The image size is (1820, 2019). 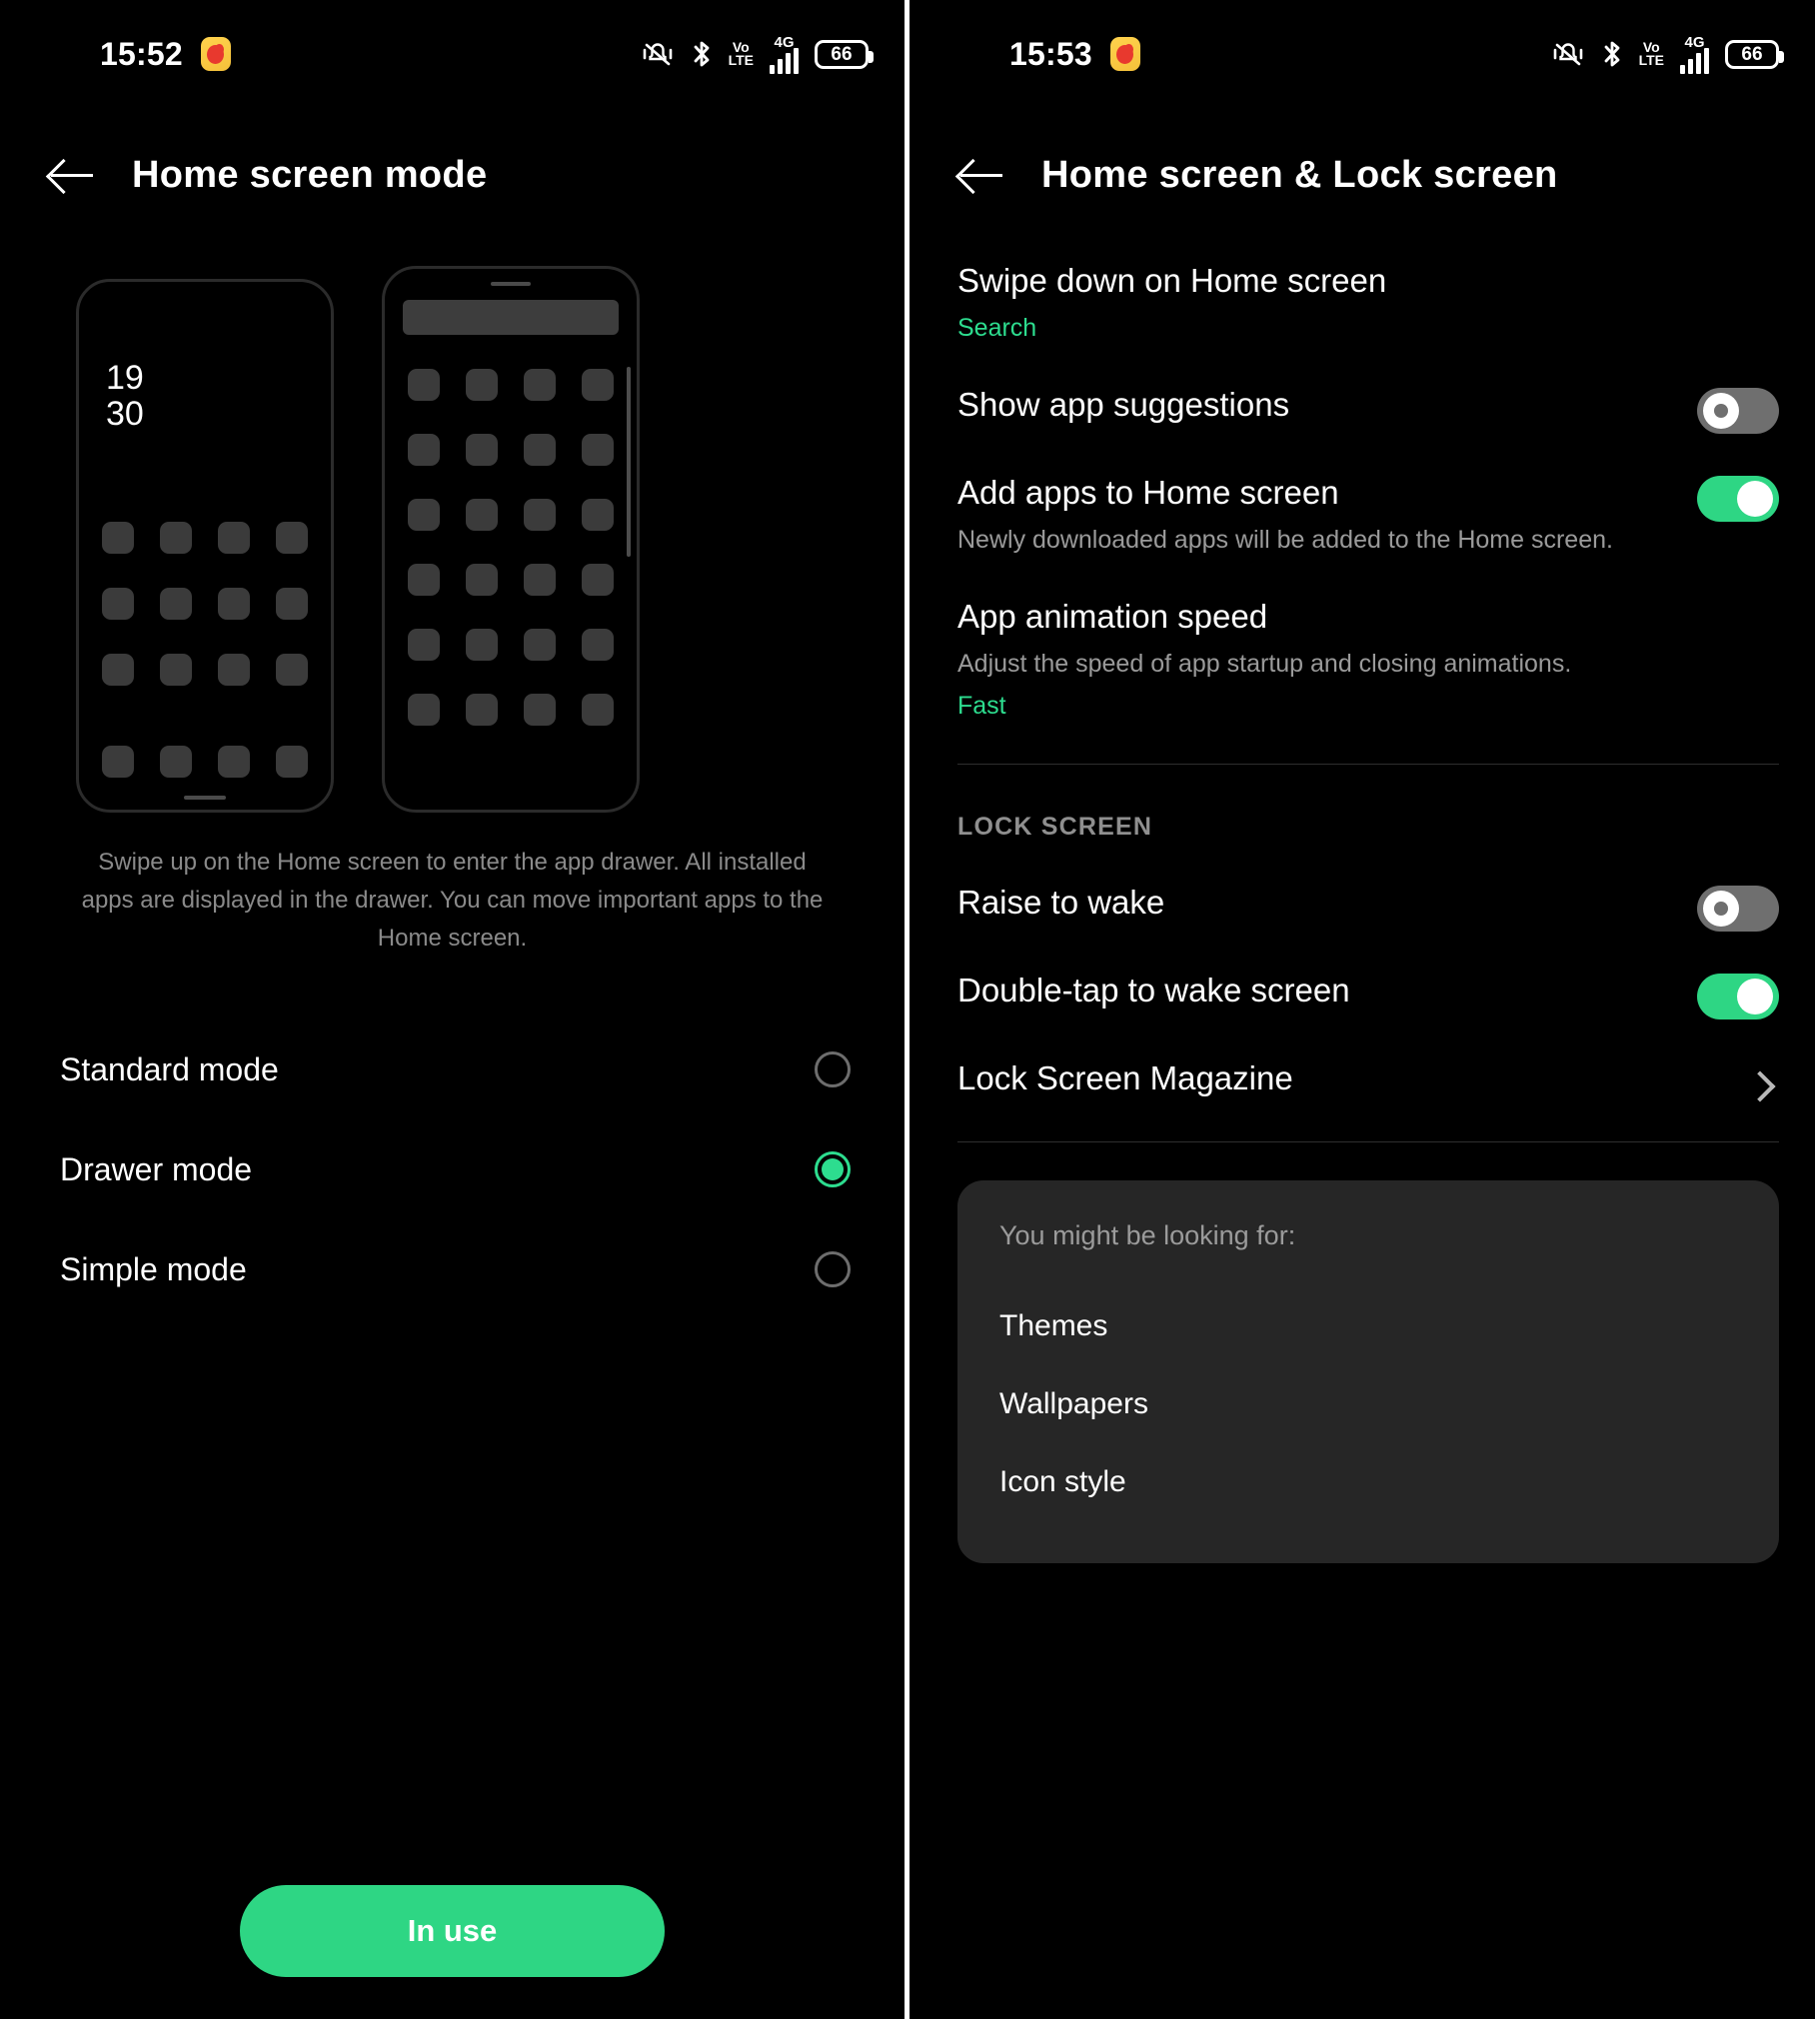 I want to click on preview-clock-hours: 19, so click(x=125, y=378).